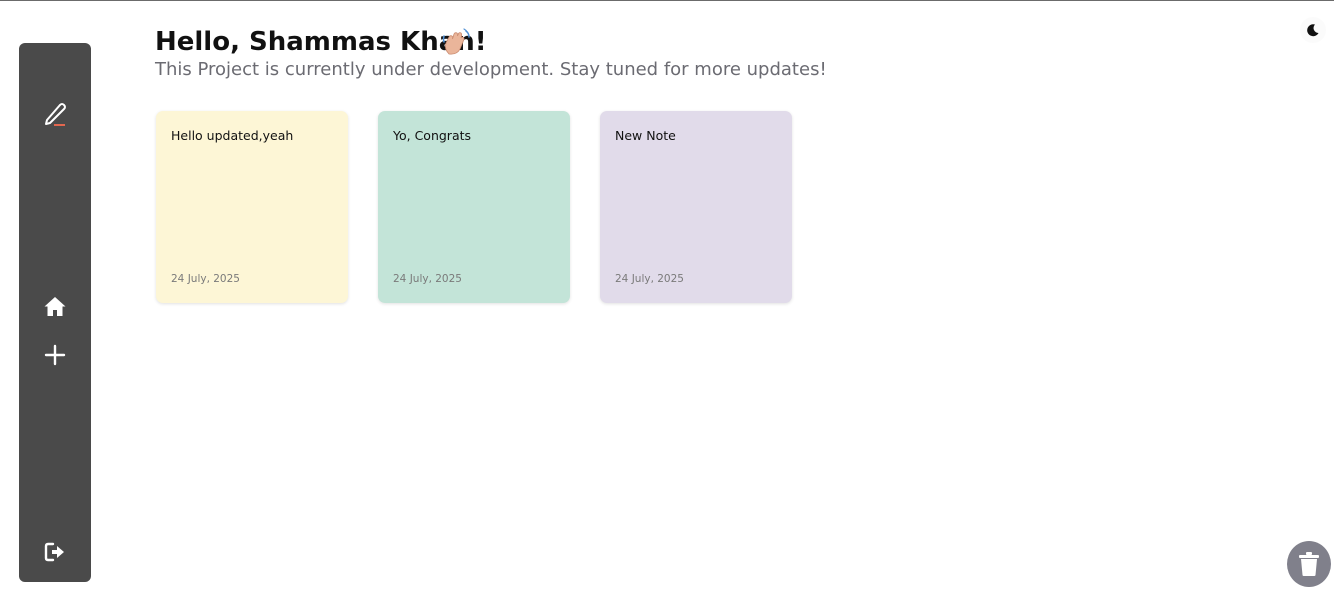 The height and width of the screenshot is (594, 1334). I want to click on theme-toggle-button, so click(1313, 30).